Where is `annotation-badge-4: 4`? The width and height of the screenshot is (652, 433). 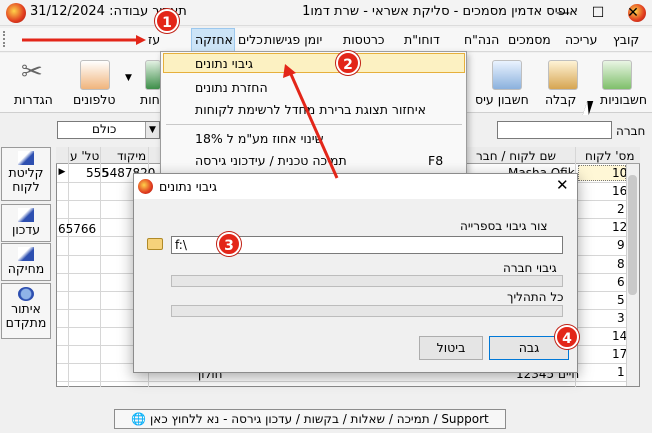
annotation-badge-4: 4 is located at coordinates (567, 337).